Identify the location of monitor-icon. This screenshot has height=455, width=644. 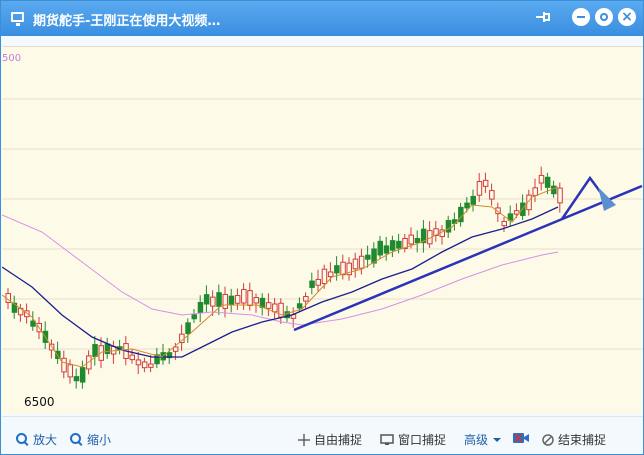
(17, 19).